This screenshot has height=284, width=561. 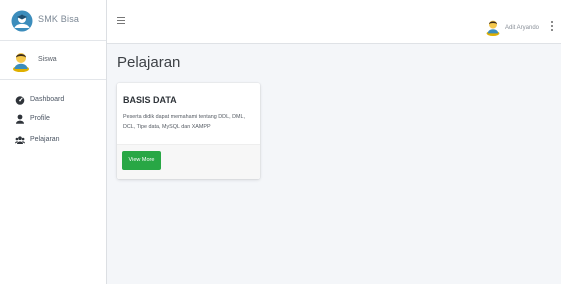 What do you see at coordinates (149, 62) in the screenshot?
I see `page-title: Pelajaran` at bounding box center [149, 62].